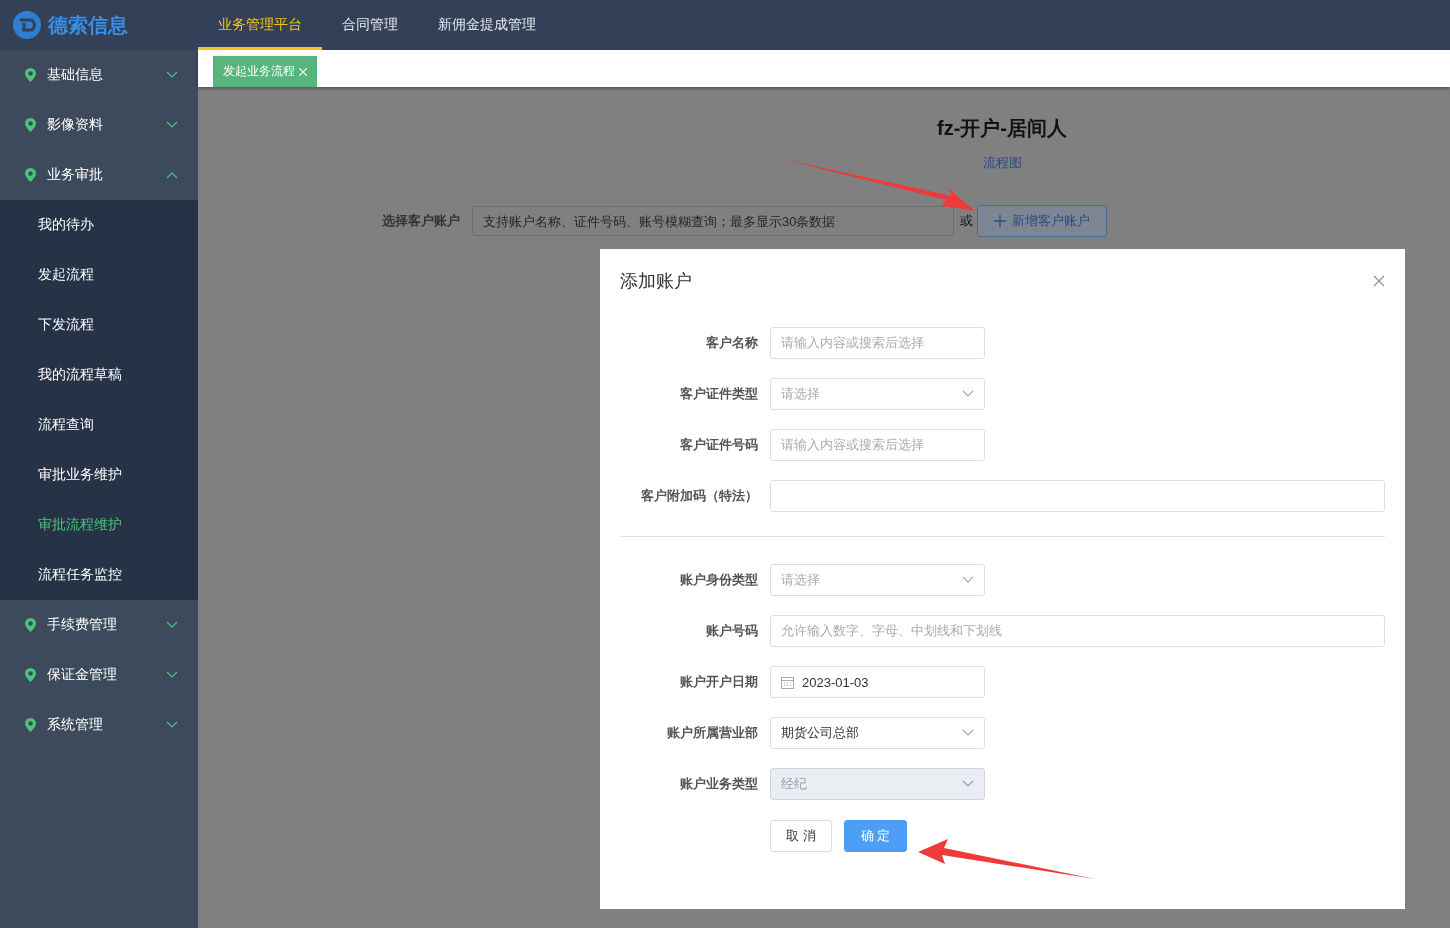  I want to click on date-field: 2023-01-03, so click(877, 682).